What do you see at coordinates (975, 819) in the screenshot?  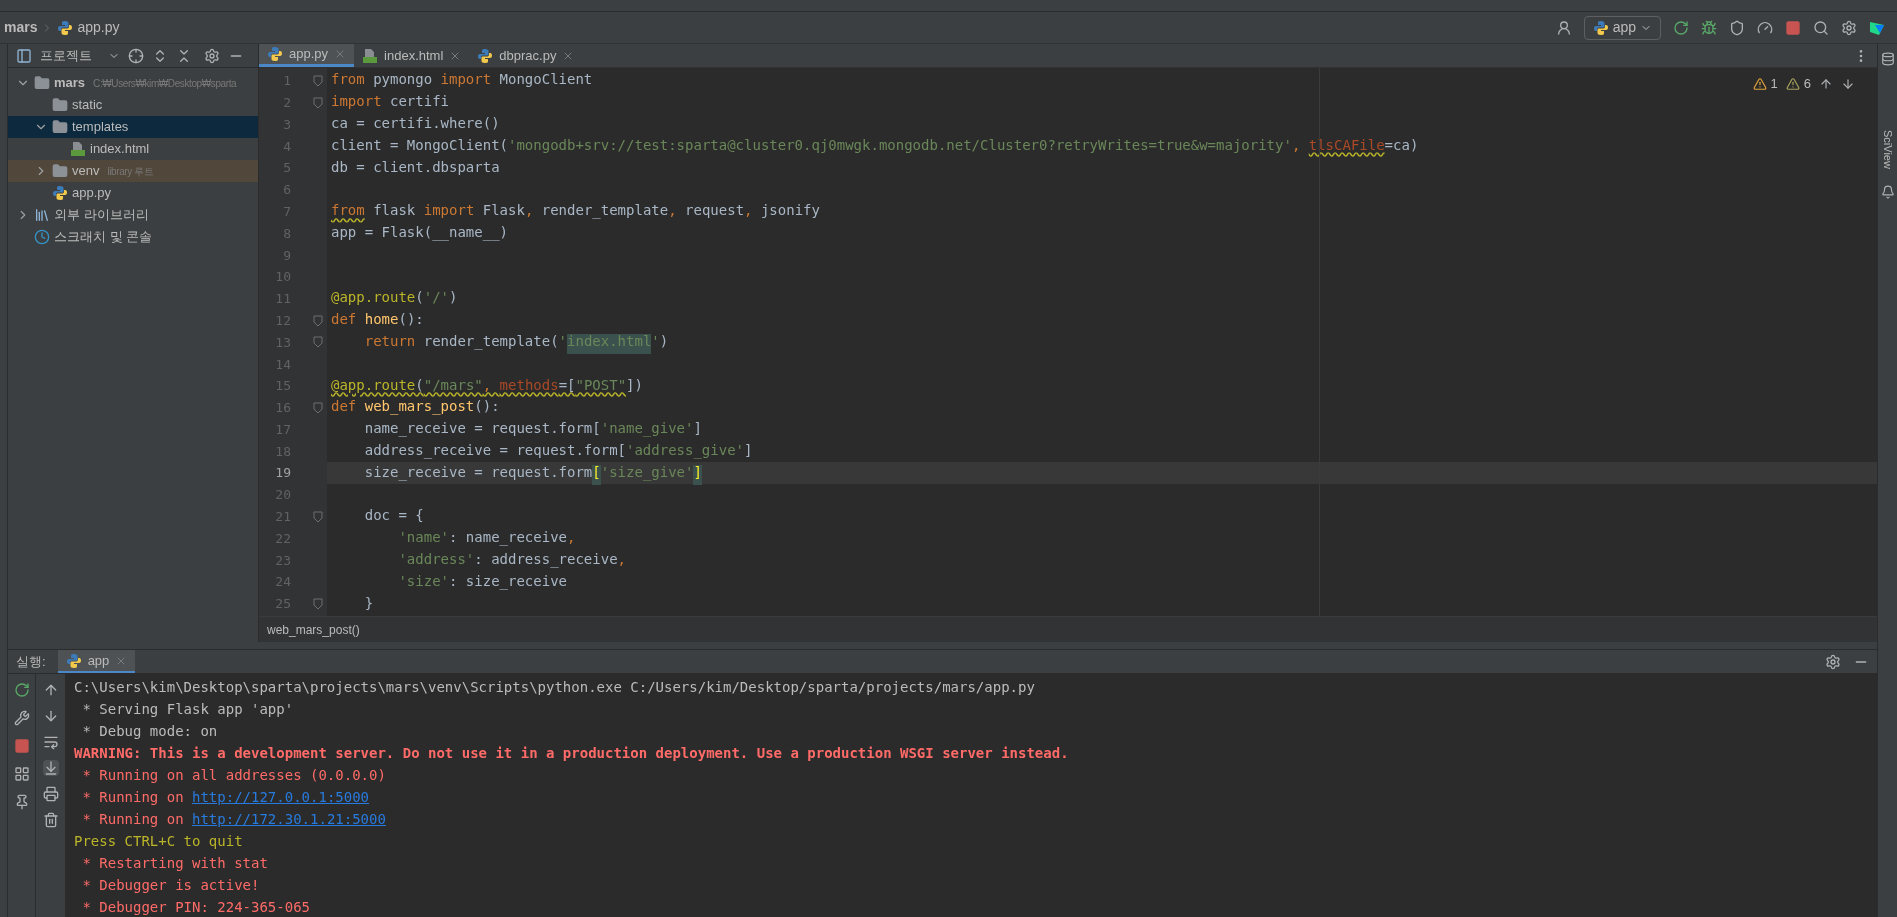 I see `console-line: * Running on http://172.30.1.21:5000` at bounding box center [975, 819].